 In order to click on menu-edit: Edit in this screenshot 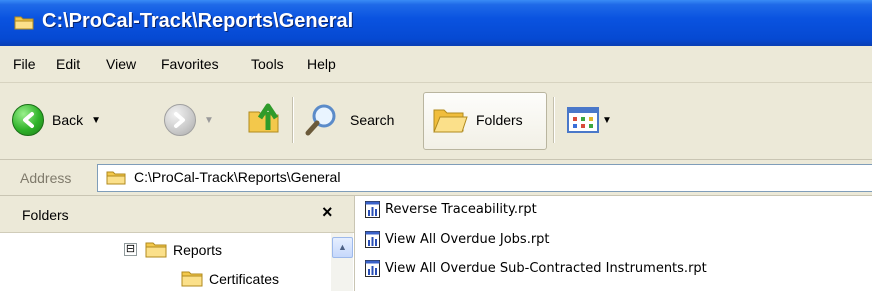, I will do `click(68, 64)`.